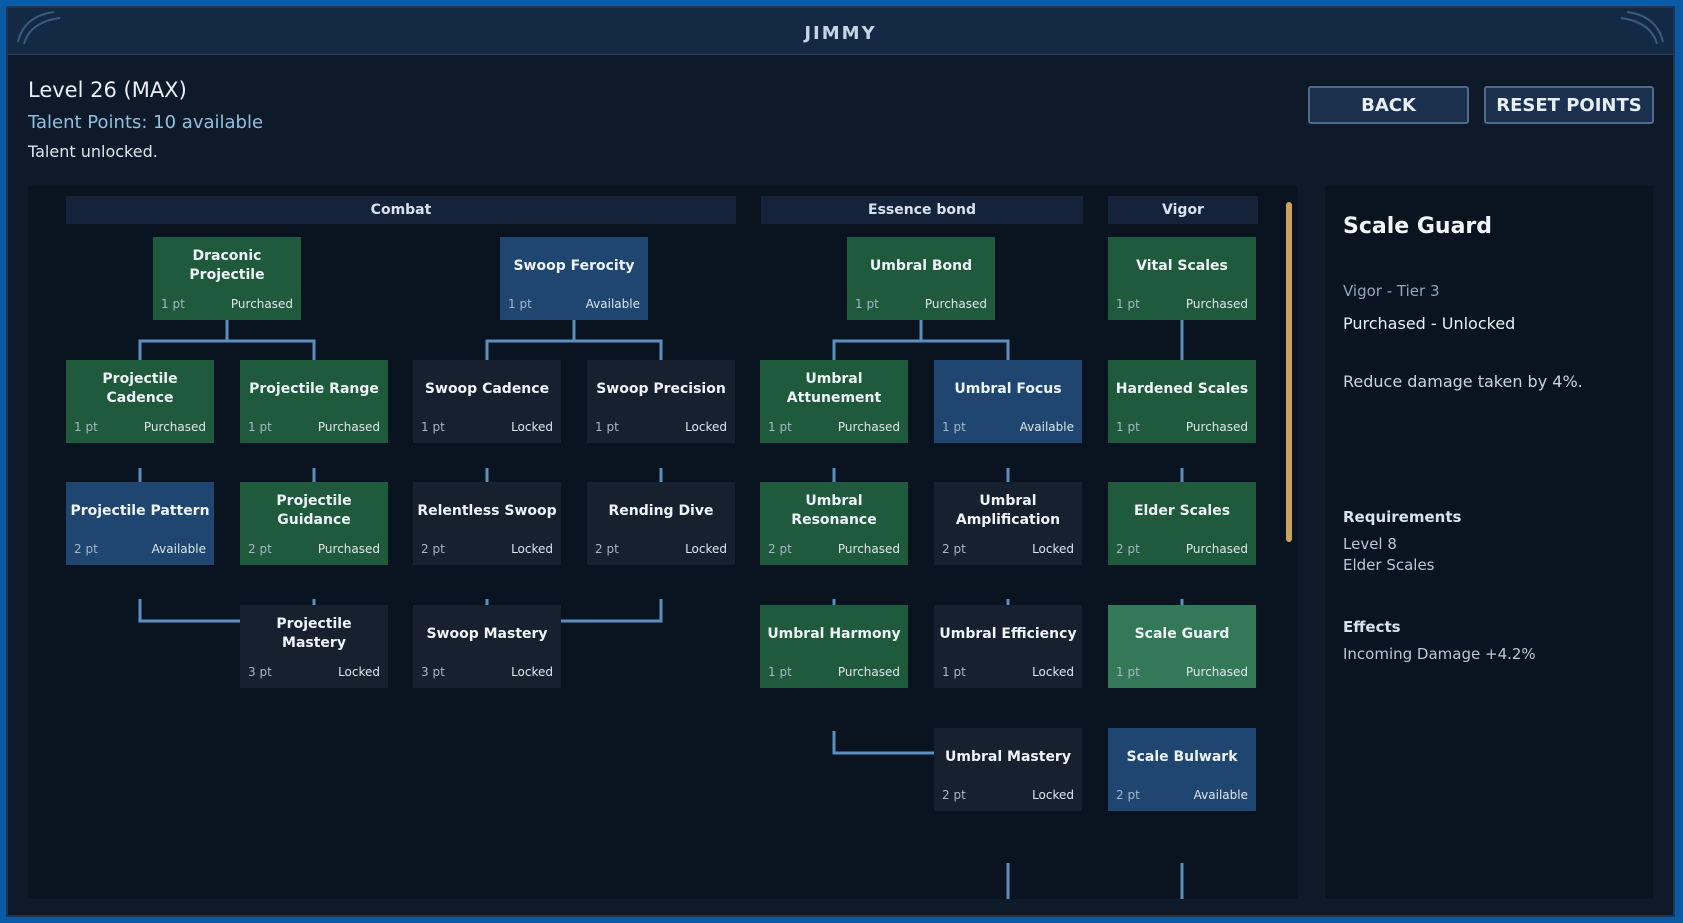  Describe the element at coordinates (314, 510) in the screenshot. I see `talent-node-name: Projectile Guidance` at that location.